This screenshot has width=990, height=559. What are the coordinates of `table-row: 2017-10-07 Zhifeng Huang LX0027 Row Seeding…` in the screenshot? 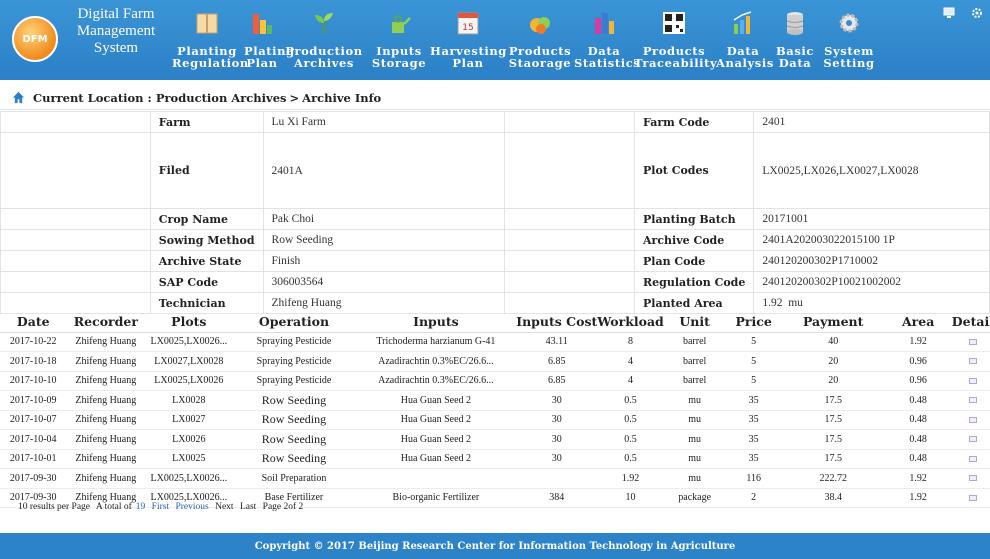 It's located at (495, 420).